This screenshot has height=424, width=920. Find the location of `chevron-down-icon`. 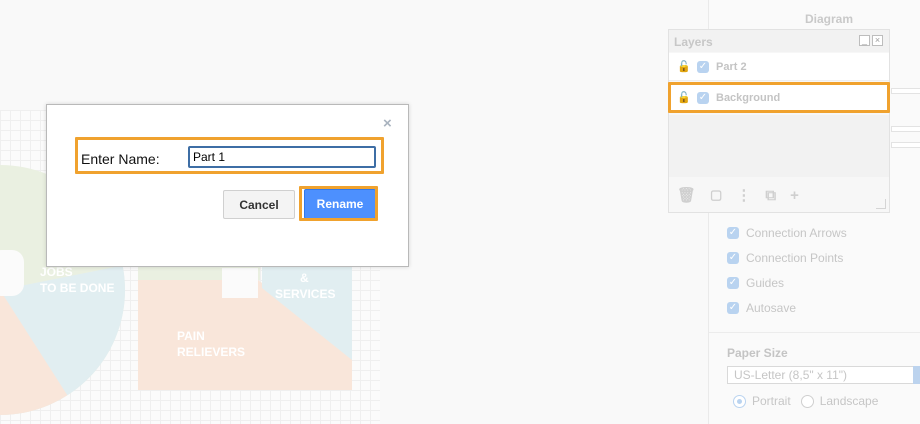

chevron-down-icon is located at coordinates (916, 375).